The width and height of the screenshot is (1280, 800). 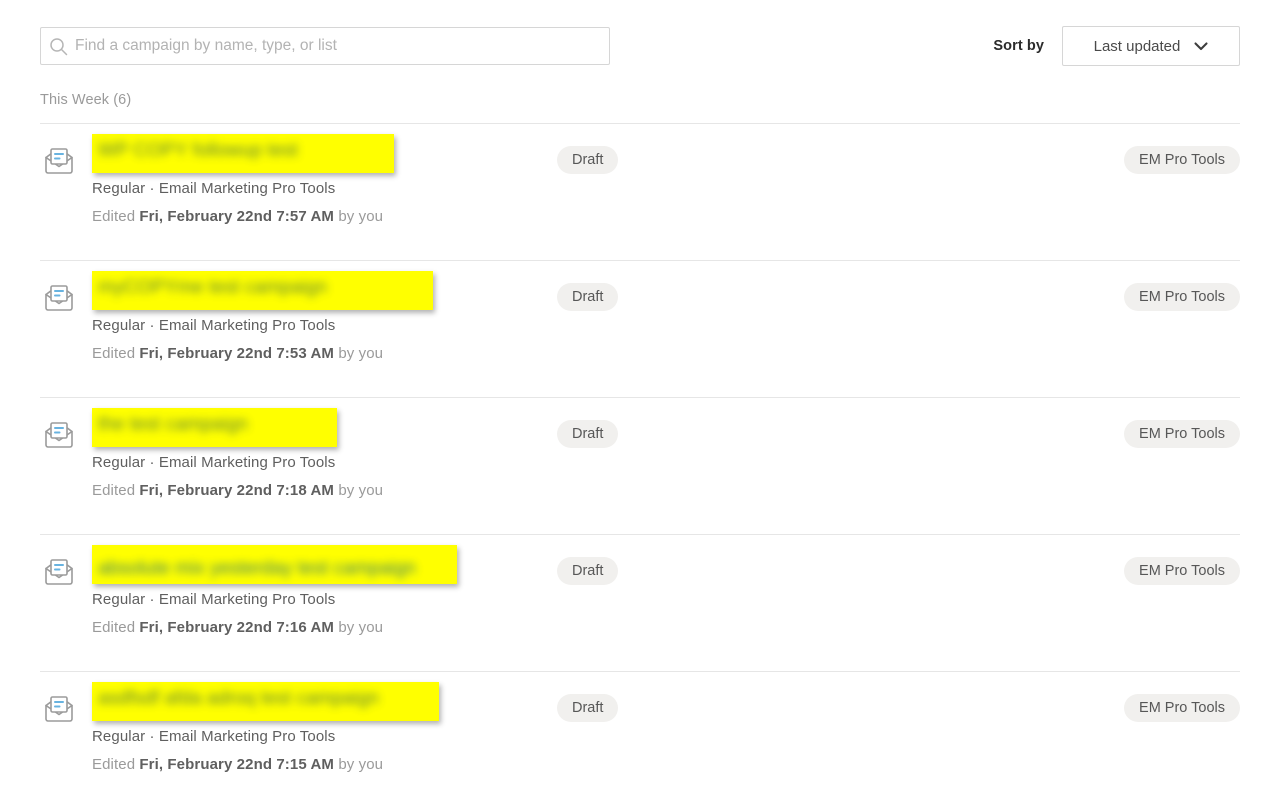 I want to click on search-box, so click(x=325, y=46).